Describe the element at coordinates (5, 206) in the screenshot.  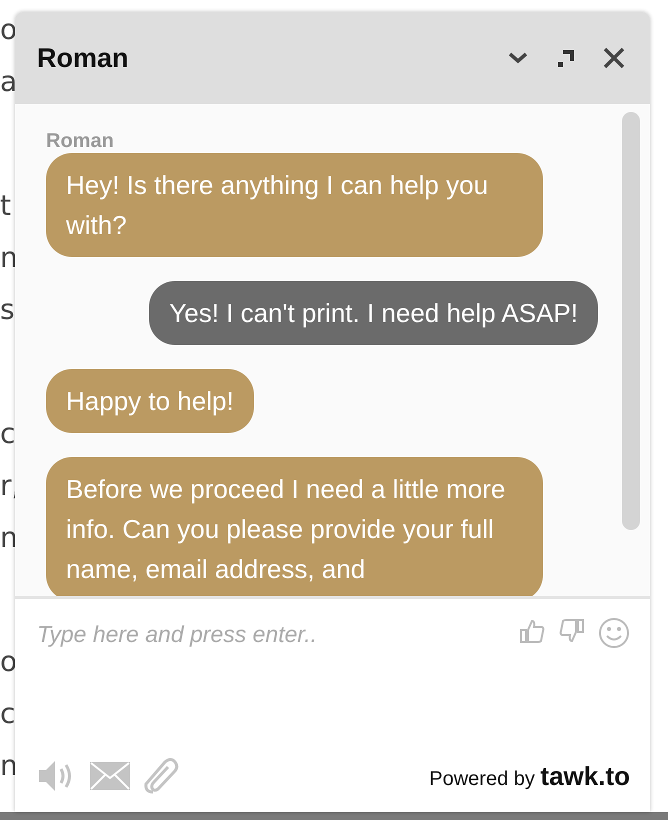
I see `background-text: t` at that location.